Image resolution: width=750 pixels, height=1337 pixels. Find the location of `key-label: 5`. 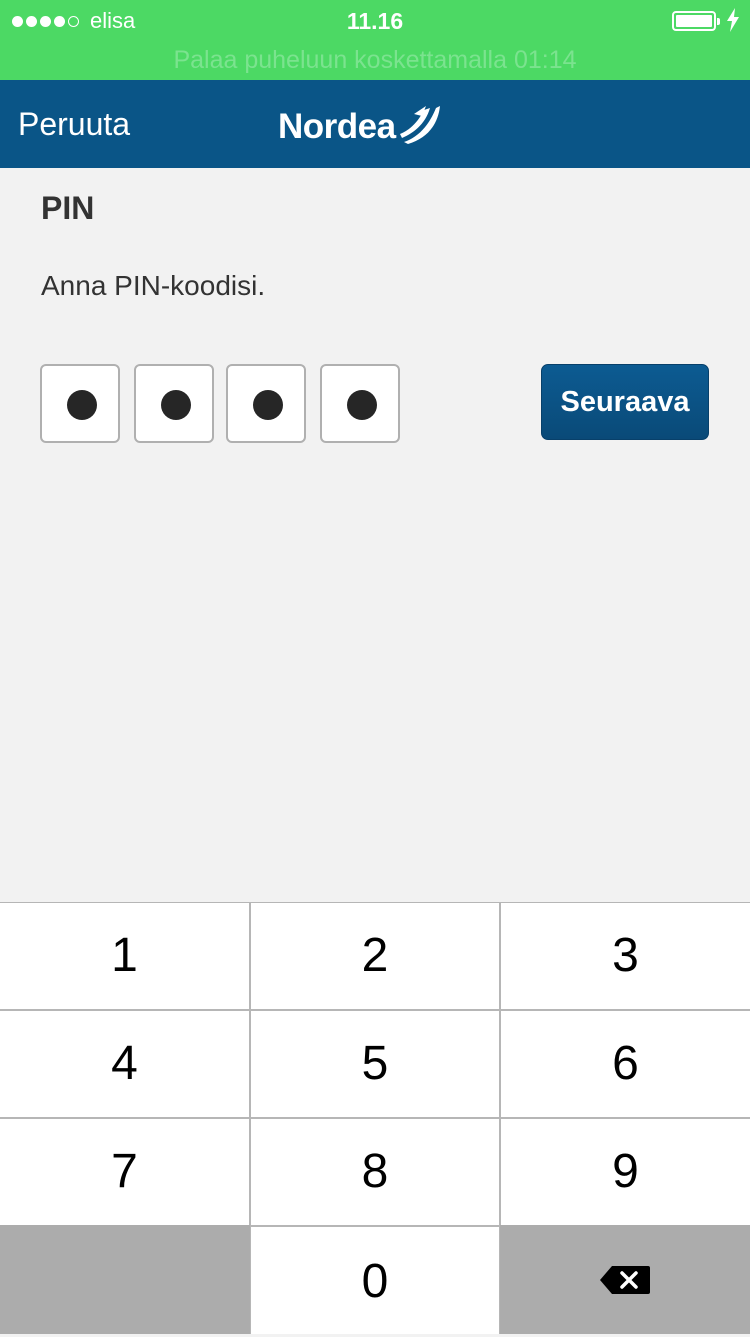

key-label: 5 is located at coordinates (375, 1063).